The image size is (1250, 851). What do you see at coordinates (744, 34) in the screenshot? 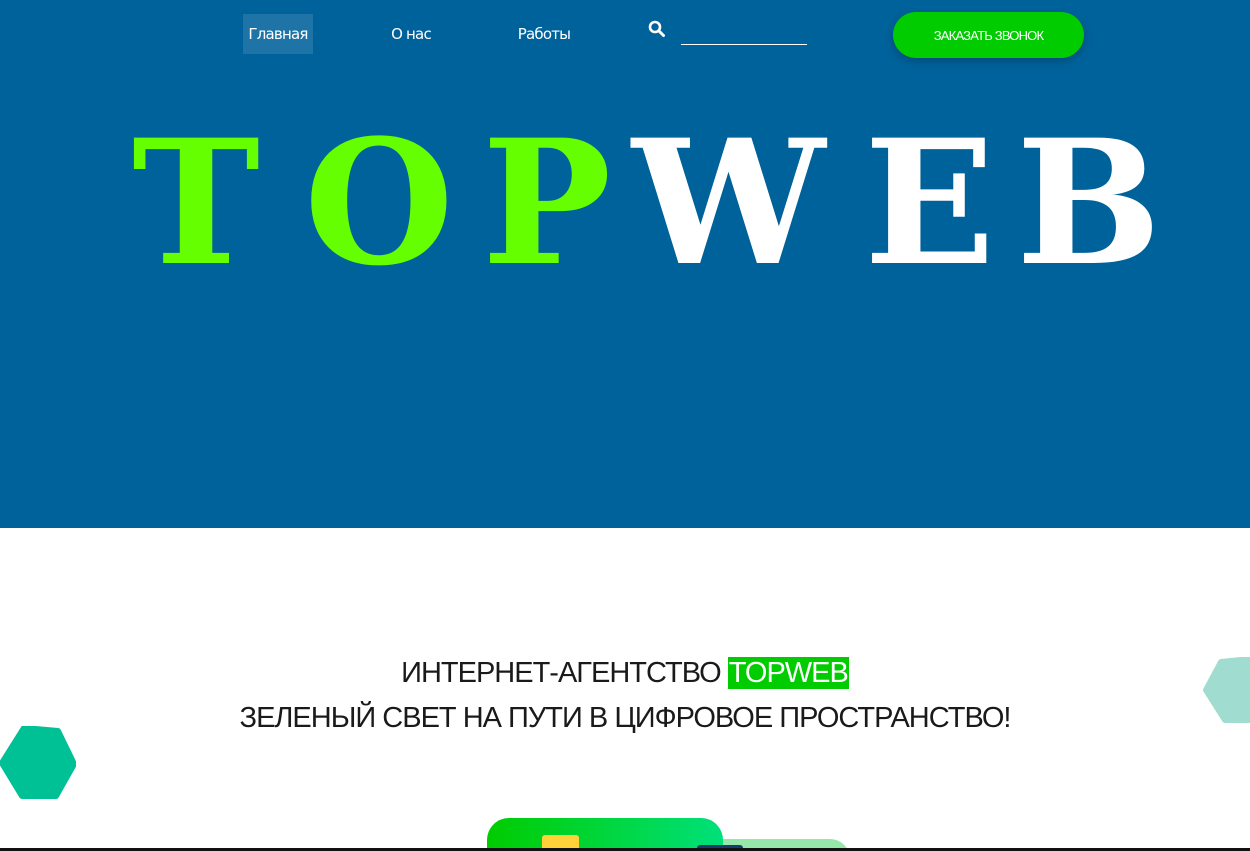
I see `search-input` at bounding box center [744, 34].